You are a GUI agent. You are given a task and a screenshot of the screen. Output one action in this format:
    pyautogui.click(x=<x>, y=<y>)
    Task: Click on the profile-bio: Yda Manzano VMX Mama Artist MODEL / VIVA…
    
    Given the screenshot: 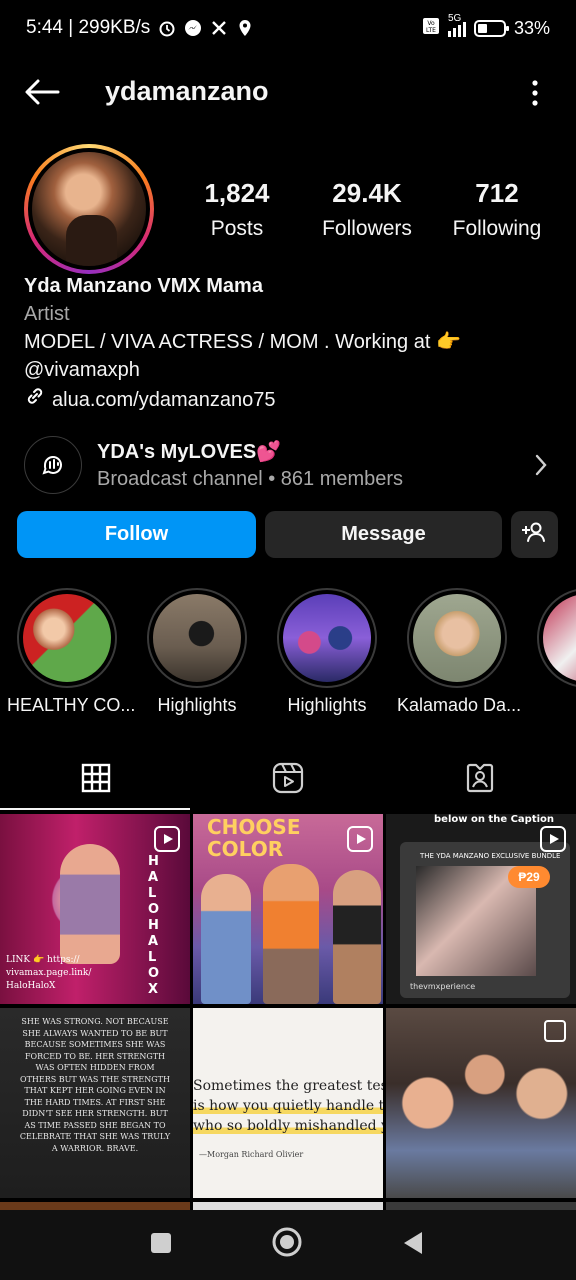 What is the action you would take?
    pyautogui.click(x=289, y=343)
    